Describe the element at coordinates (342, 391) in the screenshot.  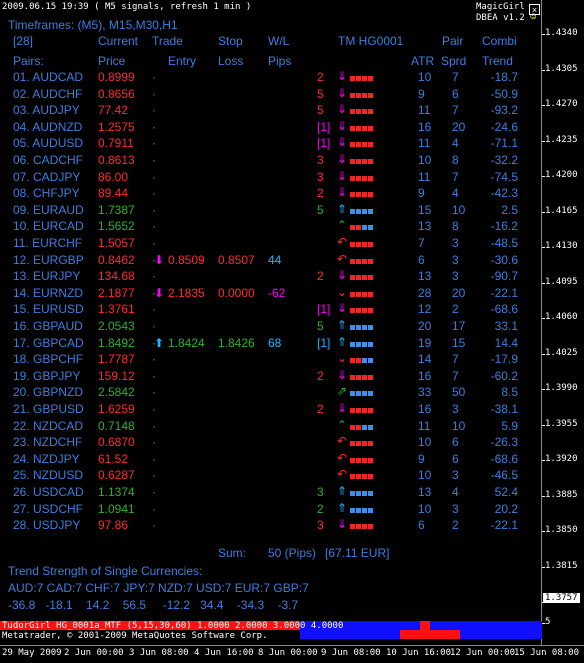
I see `signal-uphook-icon: ⇗` at that location.